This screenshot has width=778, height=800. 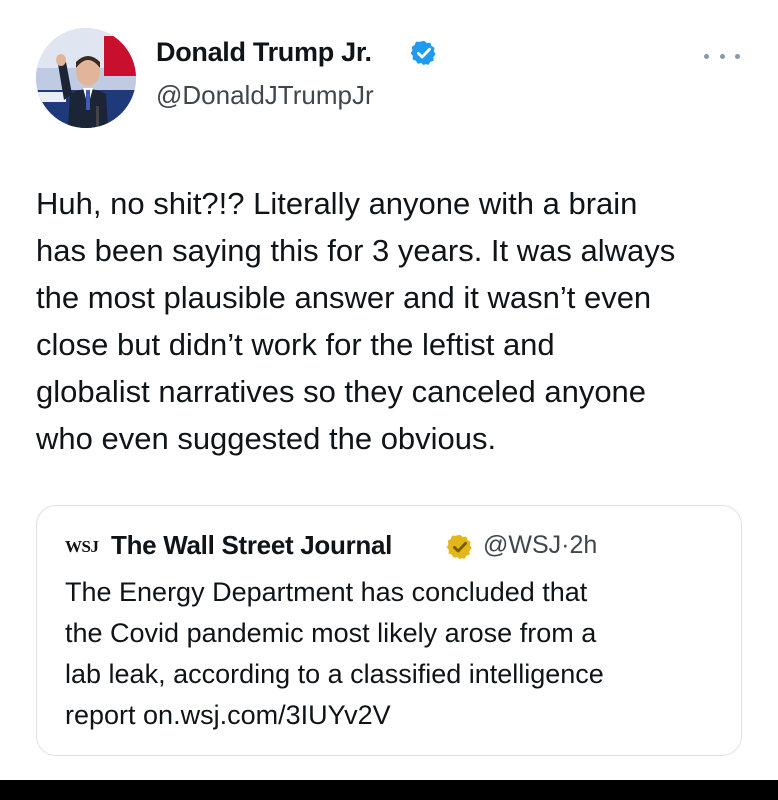 I want to click on more-options-button, so click(x=722, y=56).